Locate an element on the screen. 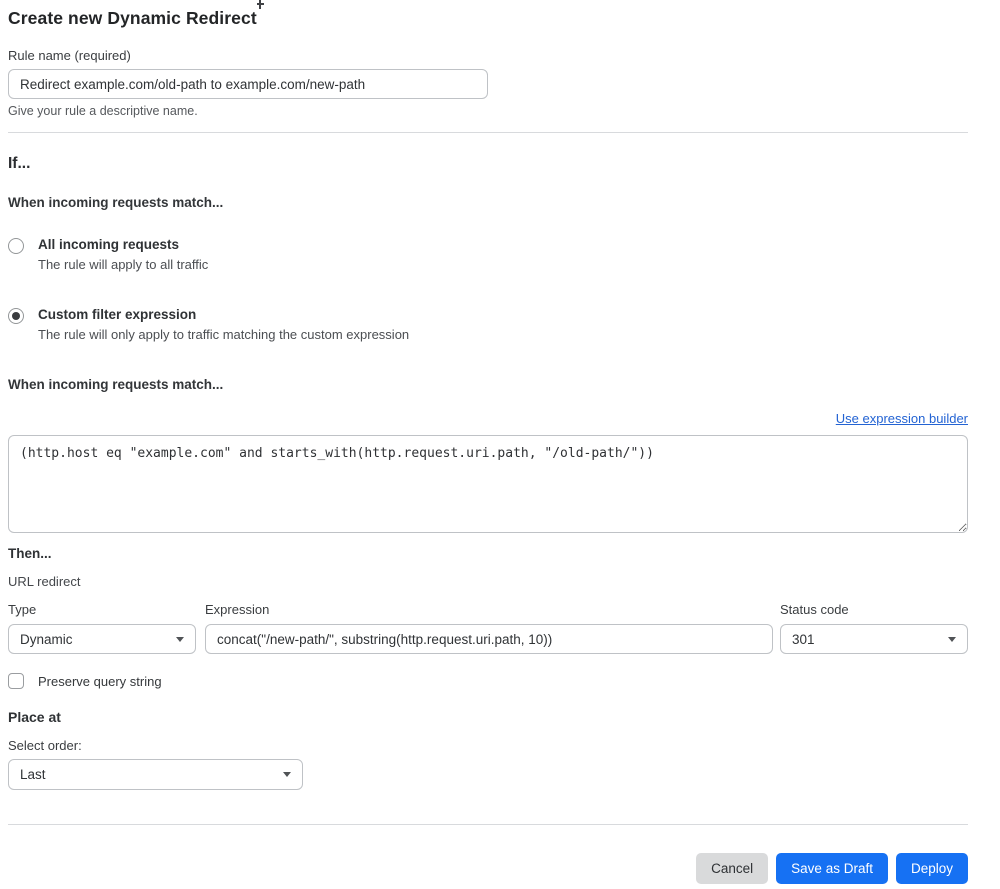 The width and height of the screenshot is (1000, 889). clipped-glyph-artifact is located at coordinates (260, 4).